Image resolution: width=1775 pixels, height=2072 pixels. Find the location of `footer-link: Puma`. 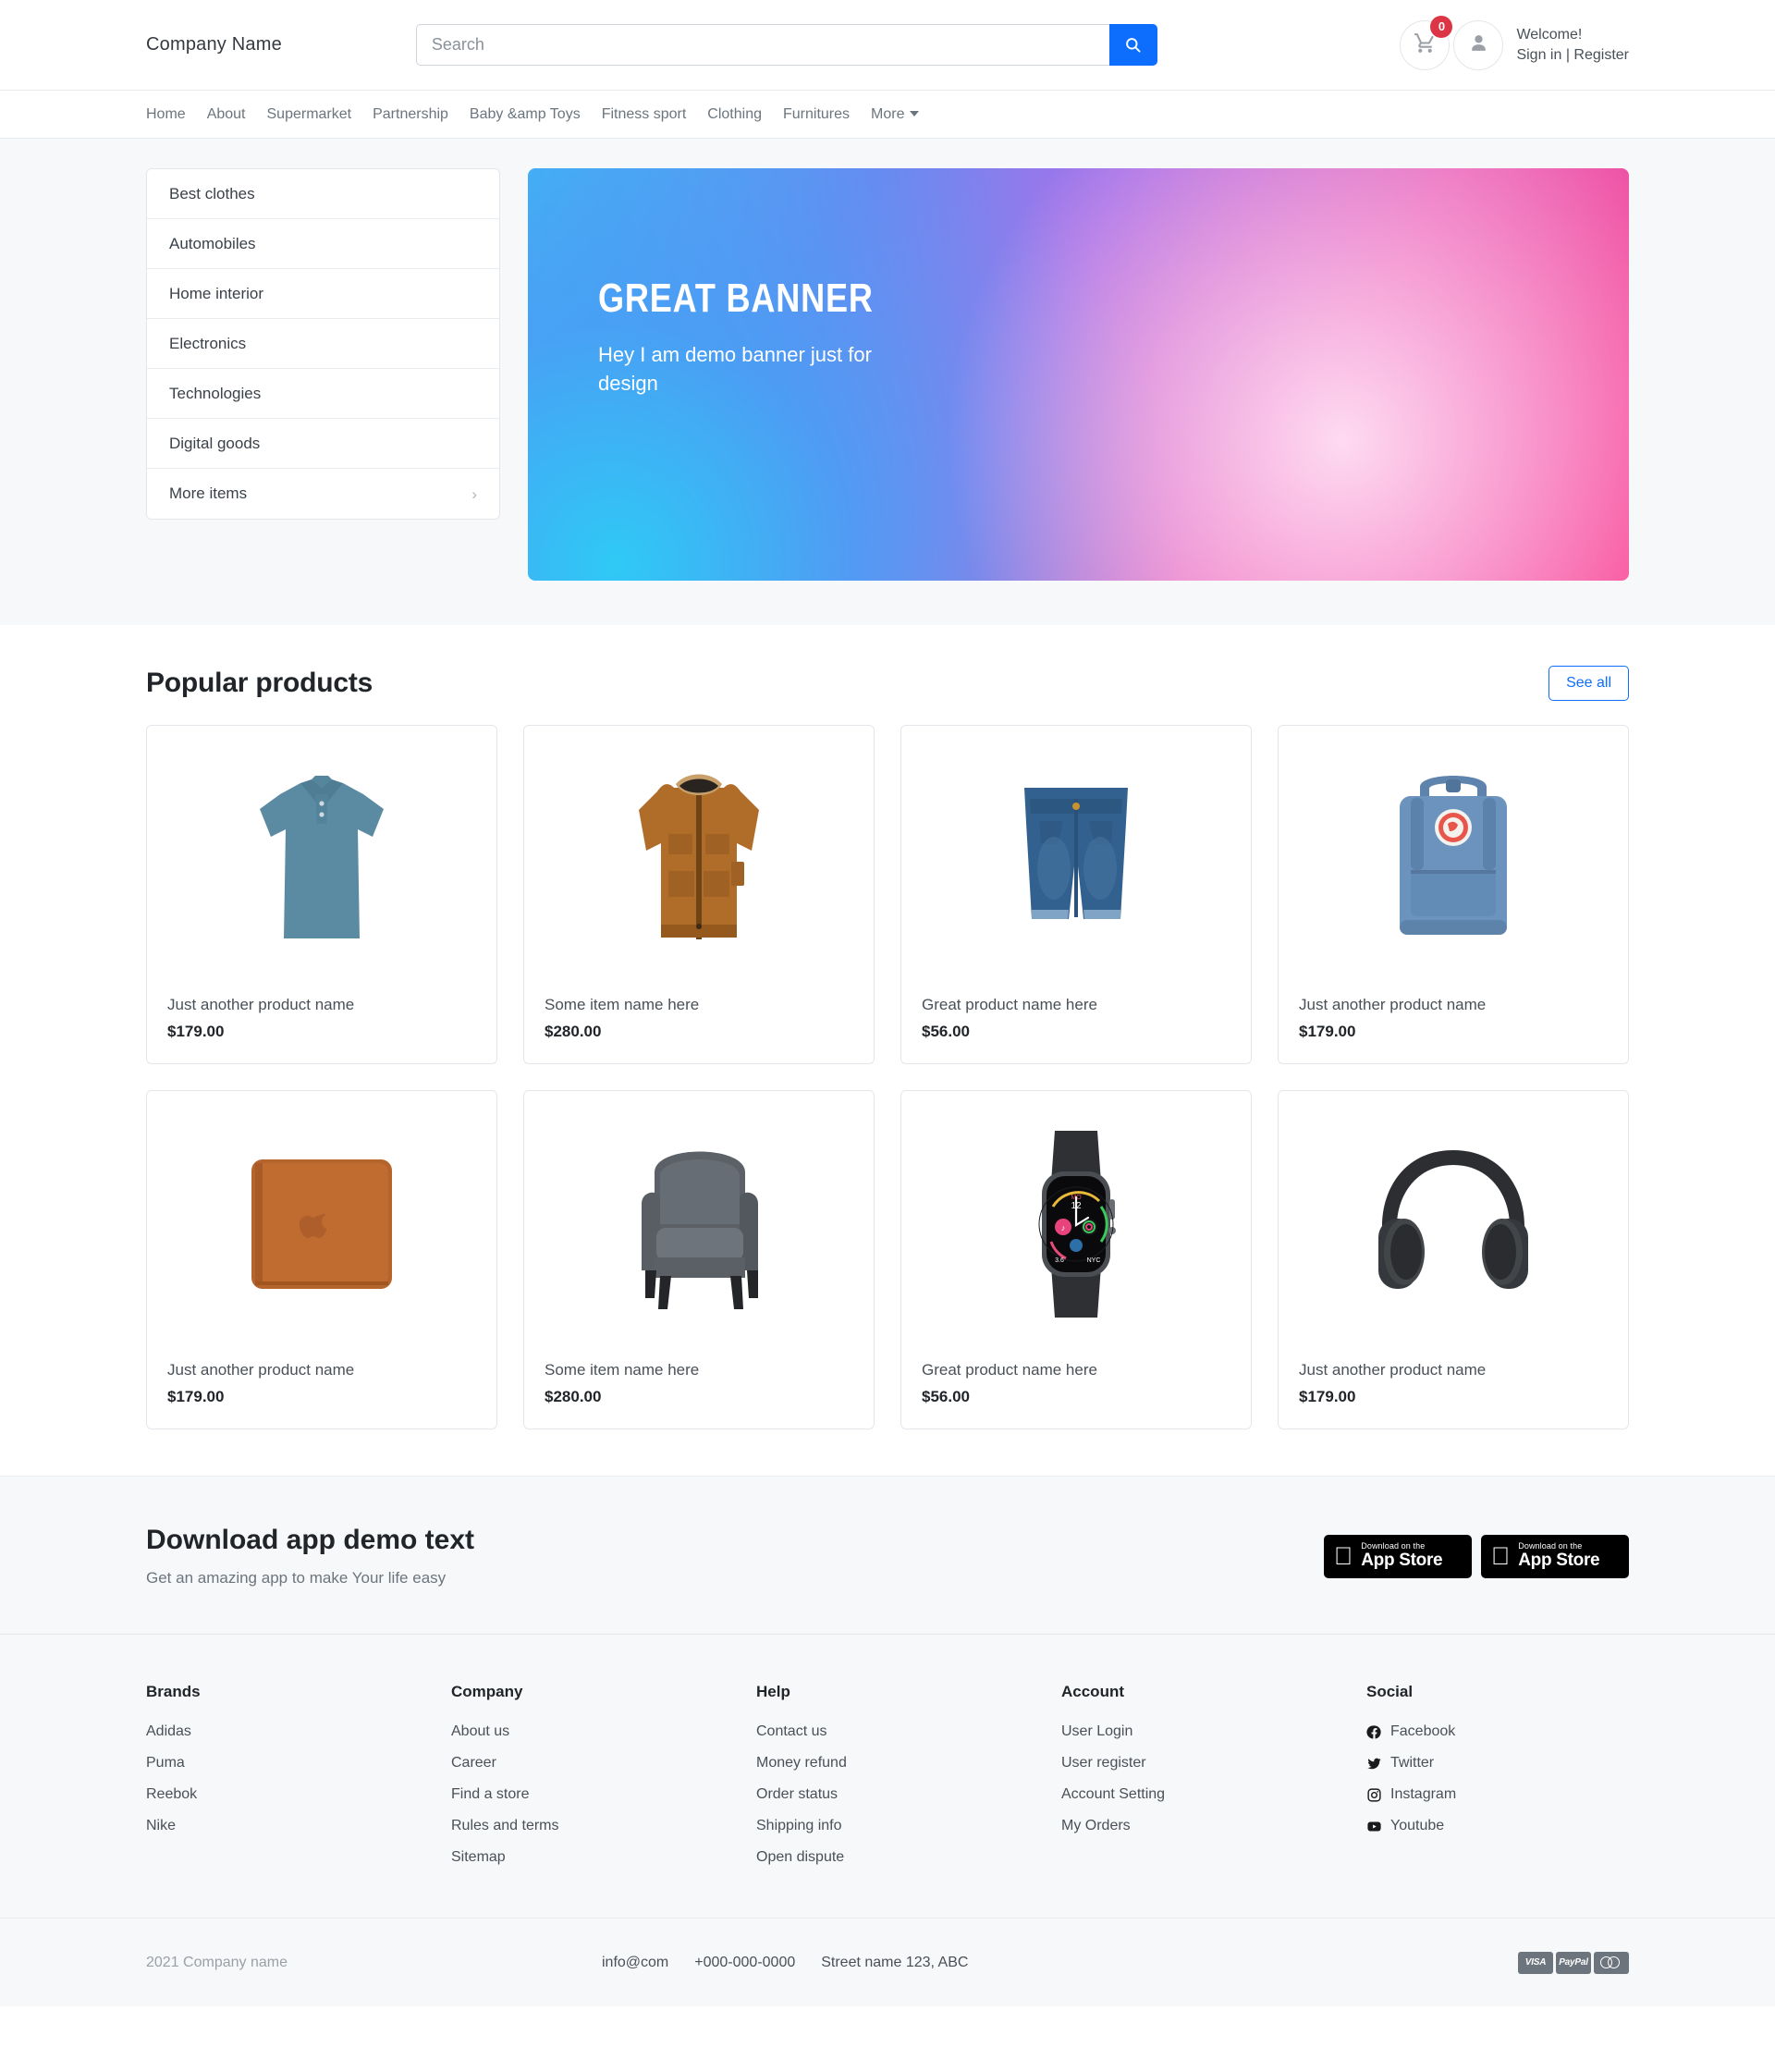

footer-link: Puma is located at coordinates (298, 1763).